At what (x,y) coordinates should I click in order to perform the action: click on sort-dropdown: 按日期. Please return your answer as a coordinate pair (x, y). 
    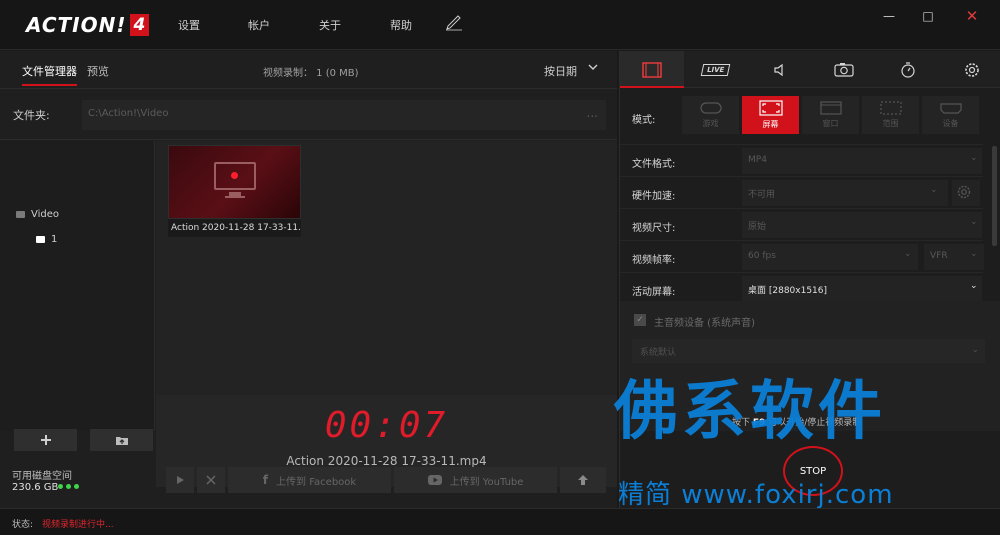
    Looking at the image, I should click on (560, 71).